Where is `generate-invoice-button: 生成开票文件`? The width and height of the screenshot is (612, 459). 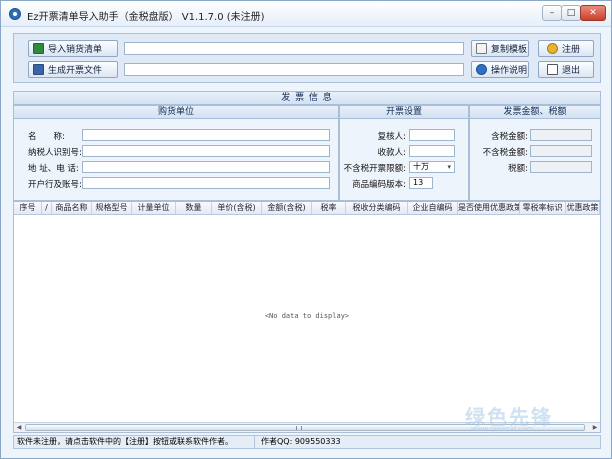 generate-invoice-button: 生成开票文件 is located at coordinates (73, 69).